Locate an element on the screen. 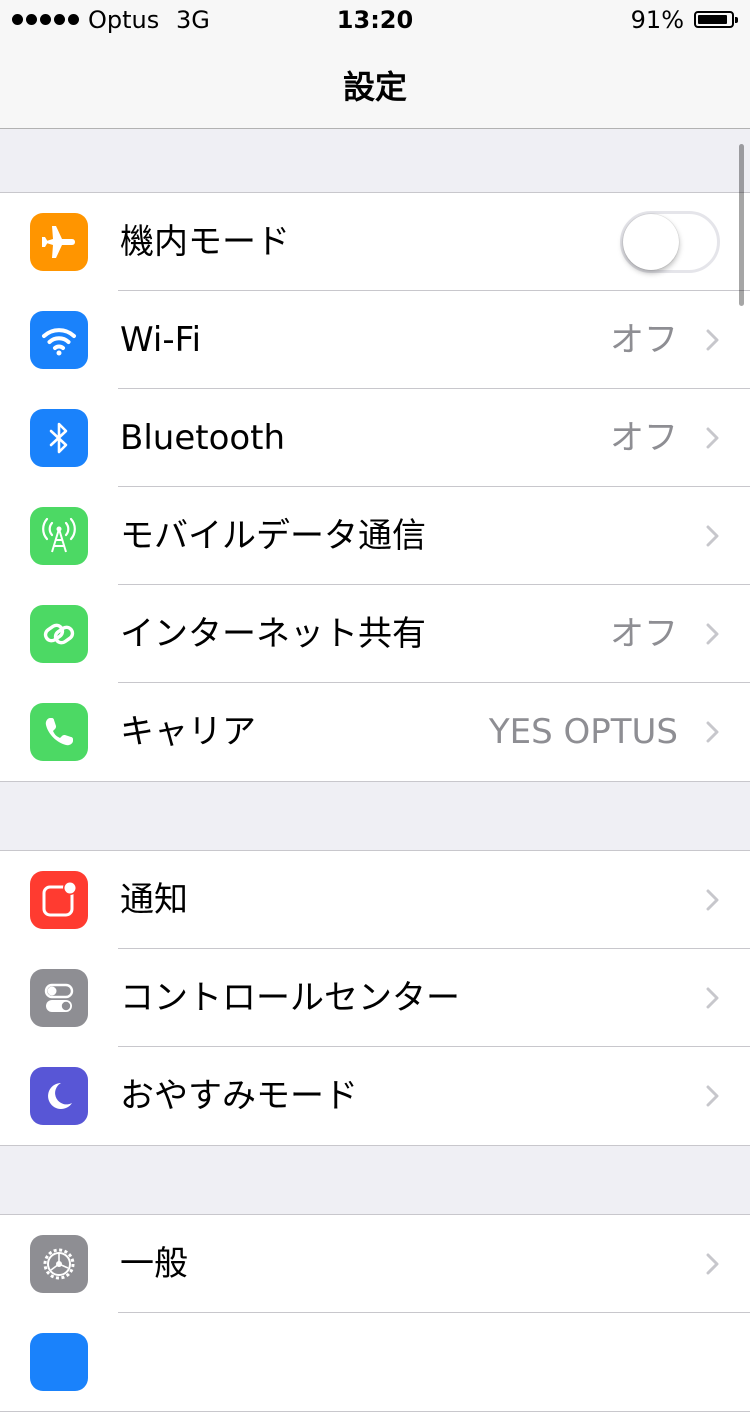 The image size is (750, 1412). settings-row-label: キャリア is located at coordinates (188, 732).